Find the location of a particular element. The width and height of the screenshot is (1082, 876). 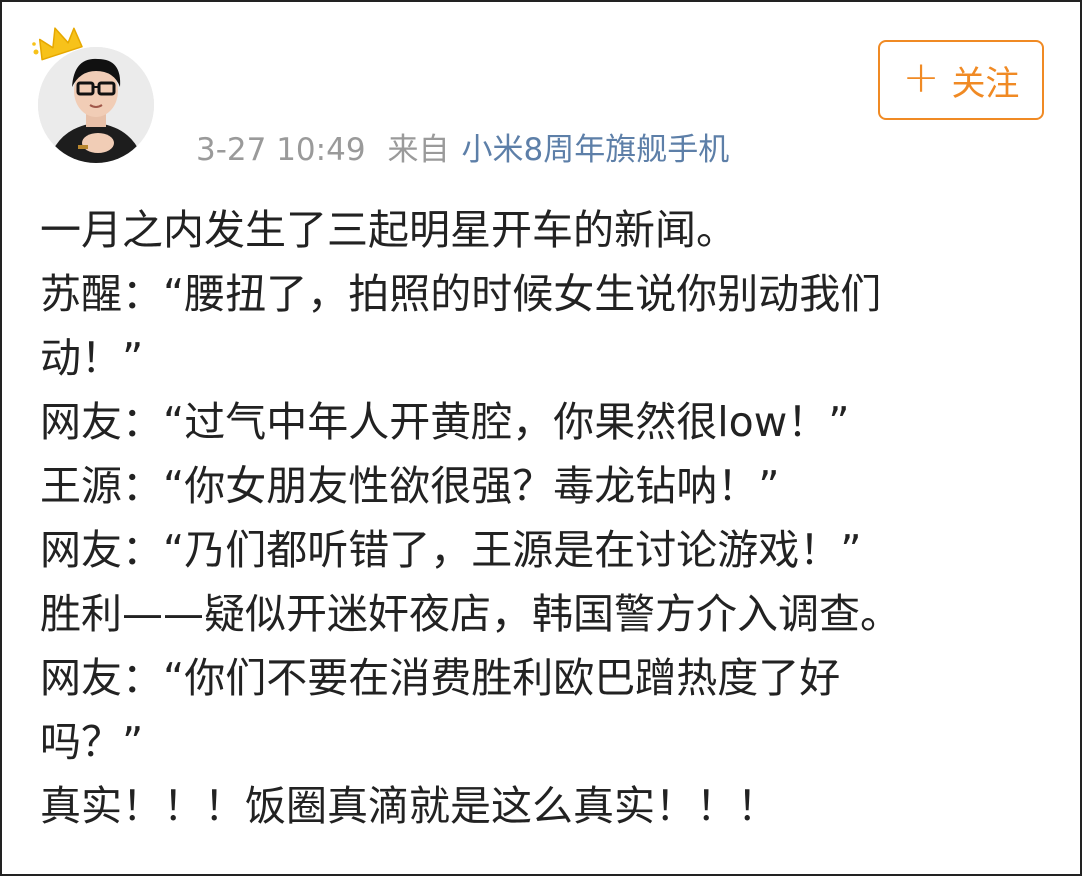

content-line: 吗？” is located at coordinates (92, 742).